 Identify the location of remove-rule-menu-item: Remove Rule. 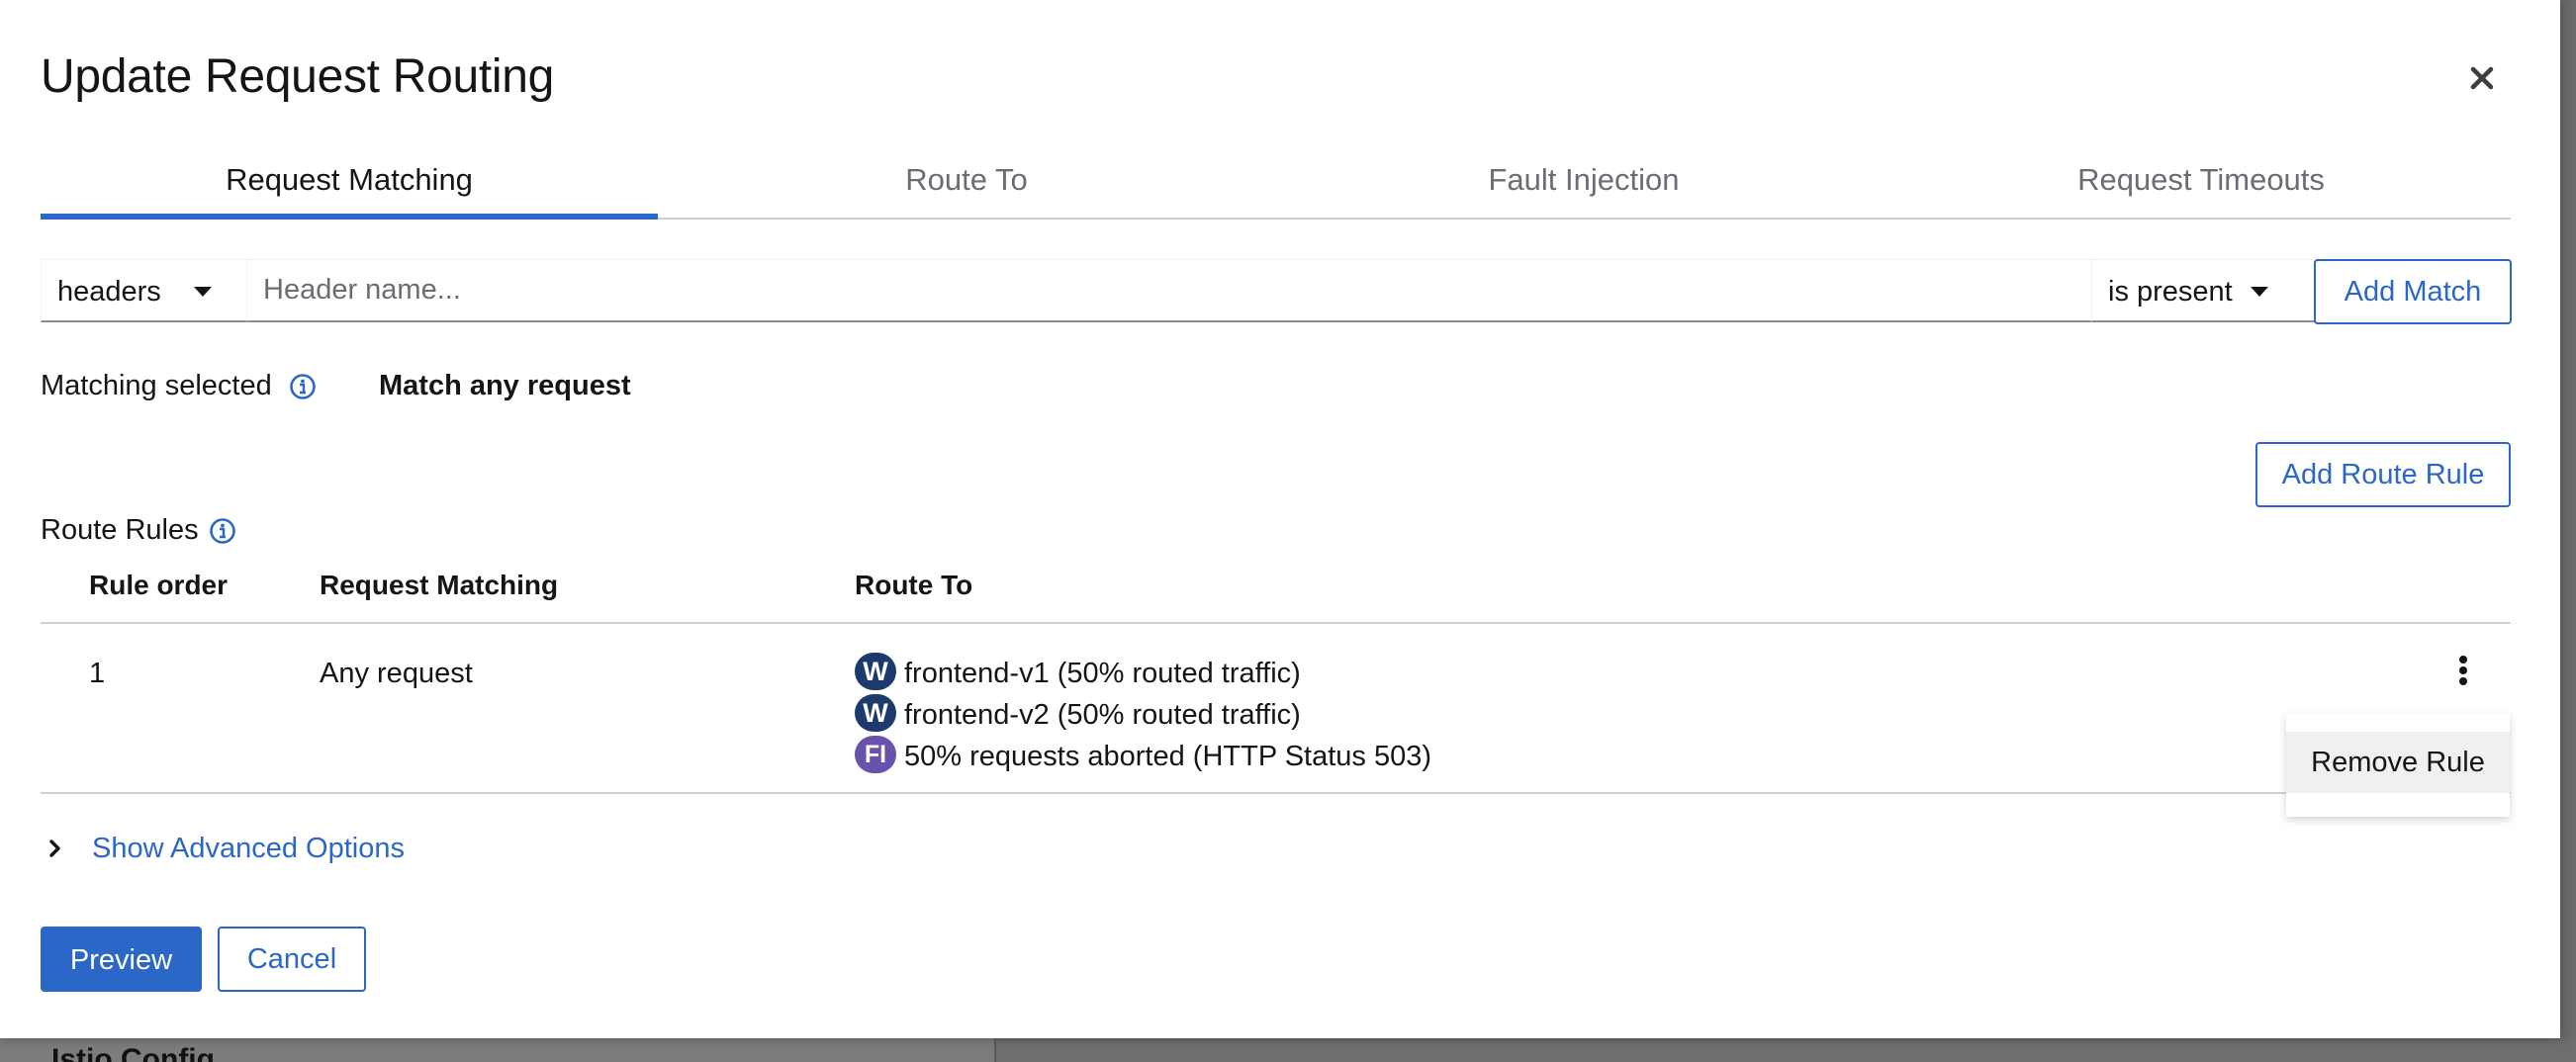
(2398, 762).